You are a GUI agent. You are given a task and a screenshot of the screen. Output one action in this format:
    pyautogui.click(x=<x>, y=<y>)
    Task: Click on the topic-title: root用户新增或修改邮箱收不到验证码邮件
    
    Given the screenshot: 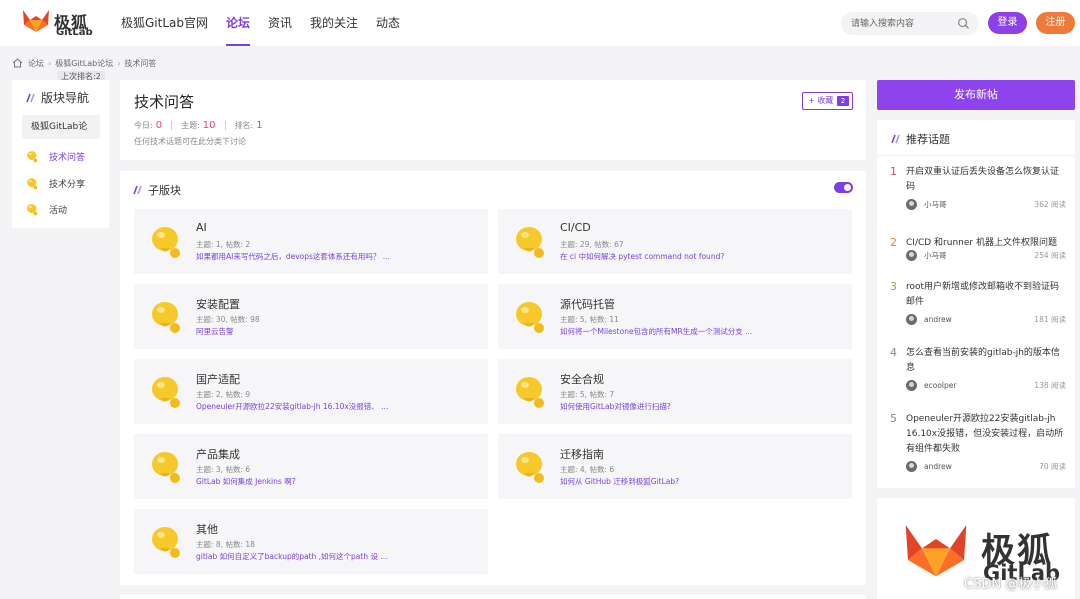 What is the action you would take?
    pyautogui.click(x=986, y=295)
    